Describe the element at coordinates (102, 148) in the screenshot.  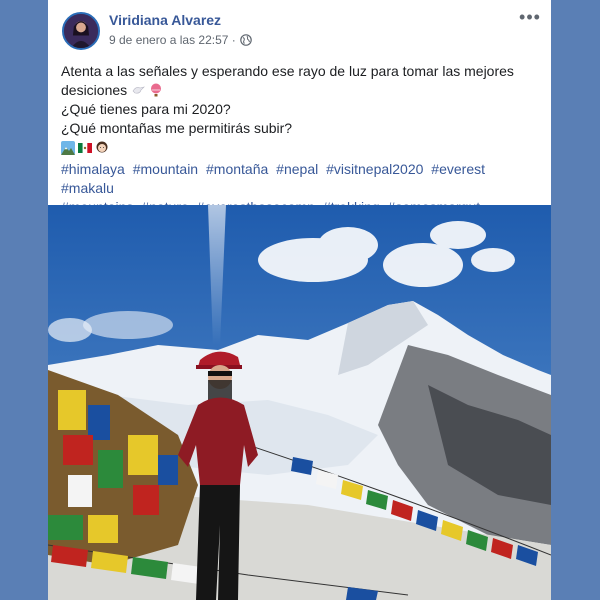
I see `woman-icon` at that location.